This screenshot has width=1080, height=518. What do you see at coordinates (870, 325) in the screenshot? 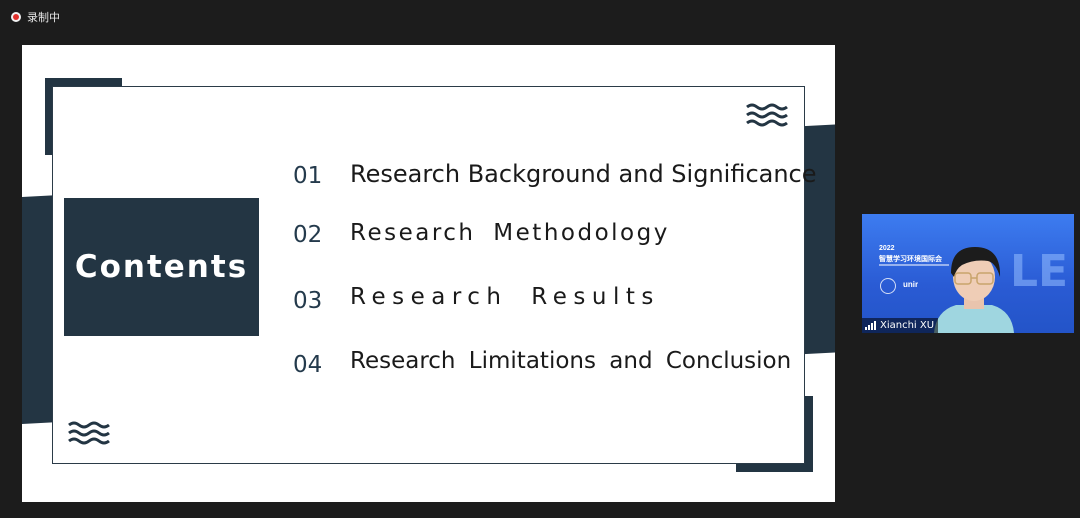
I see `signal-icon` at bounding box center [870, 325].